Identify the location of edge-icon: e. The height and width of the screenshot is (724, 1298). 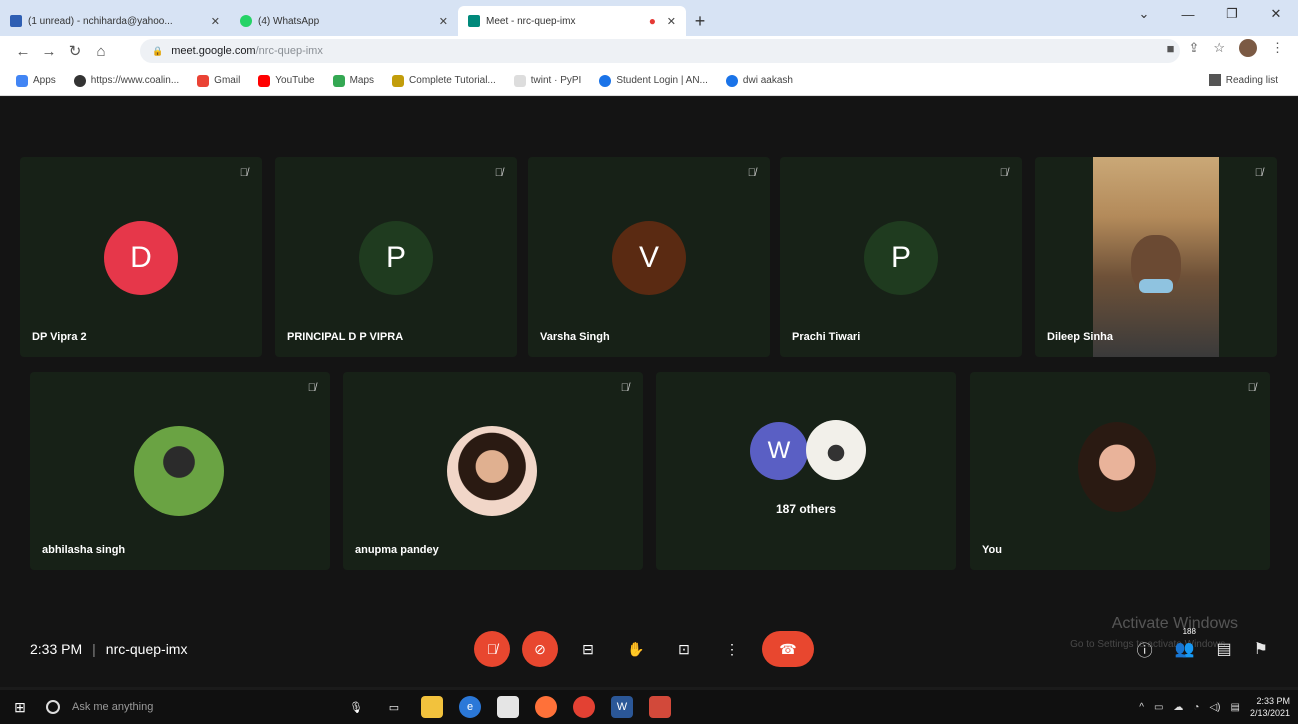
(470, 707).